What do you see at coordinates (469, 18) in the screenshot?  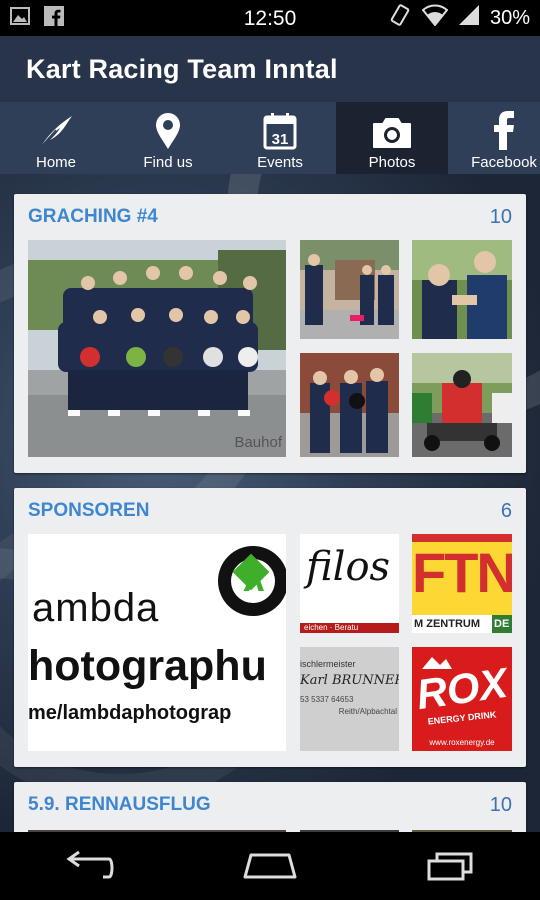 I see `signal-icon` at bounding box center [469, 18].